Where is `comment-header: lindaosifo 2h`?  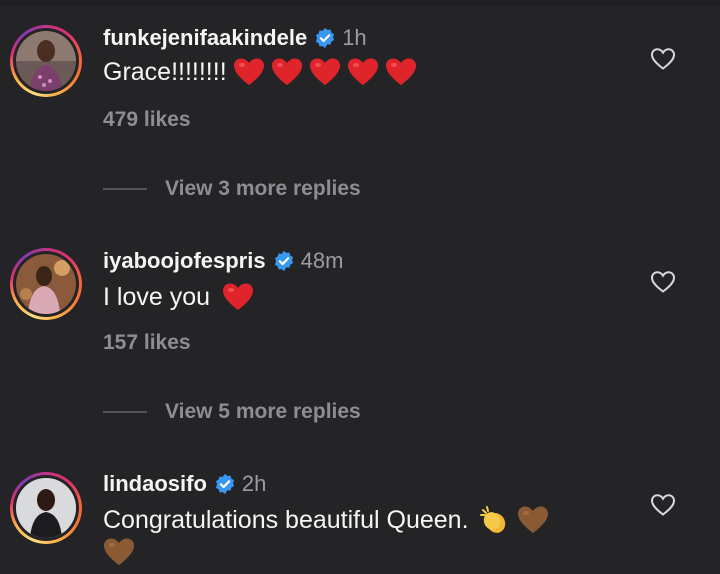
comment-header: lindaosifo 2h is located at coordinates (184, 484).